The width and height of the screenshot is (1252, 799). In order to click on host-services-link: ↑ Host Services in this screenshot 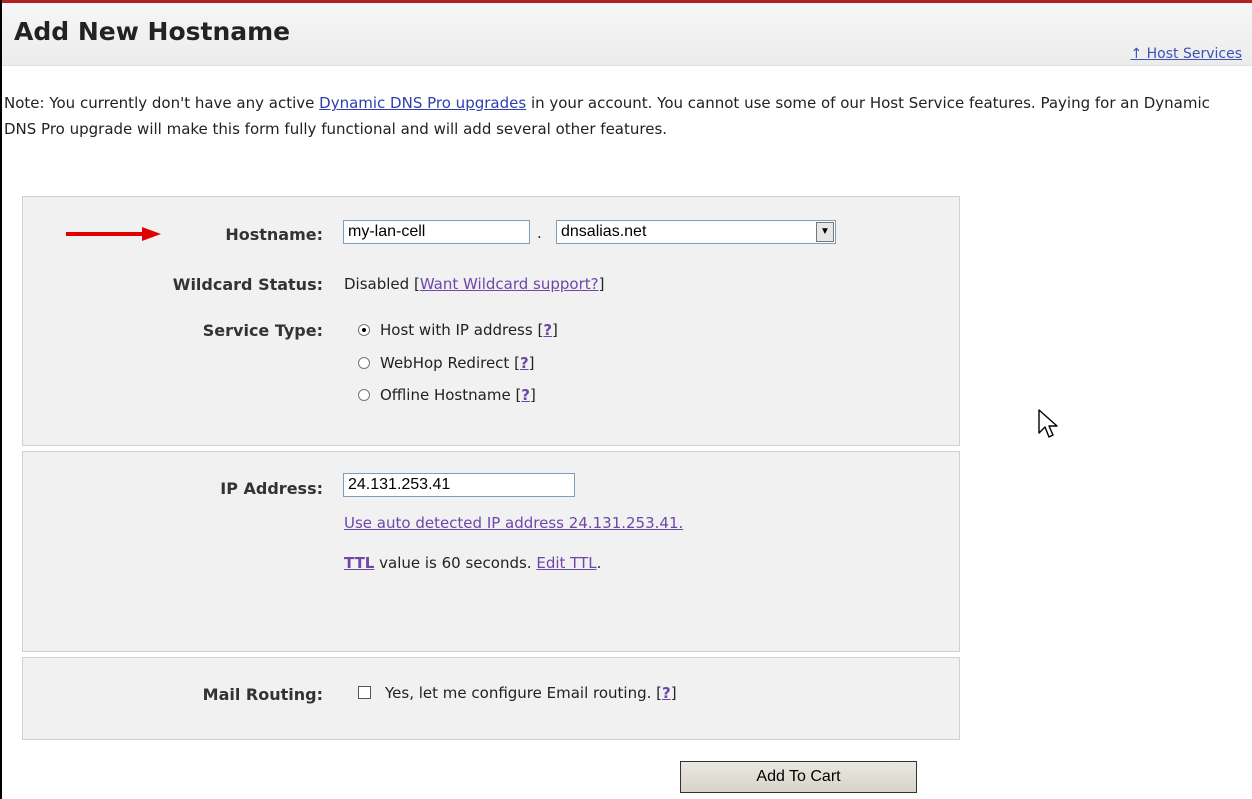, I will do `click(1186, 54)`.